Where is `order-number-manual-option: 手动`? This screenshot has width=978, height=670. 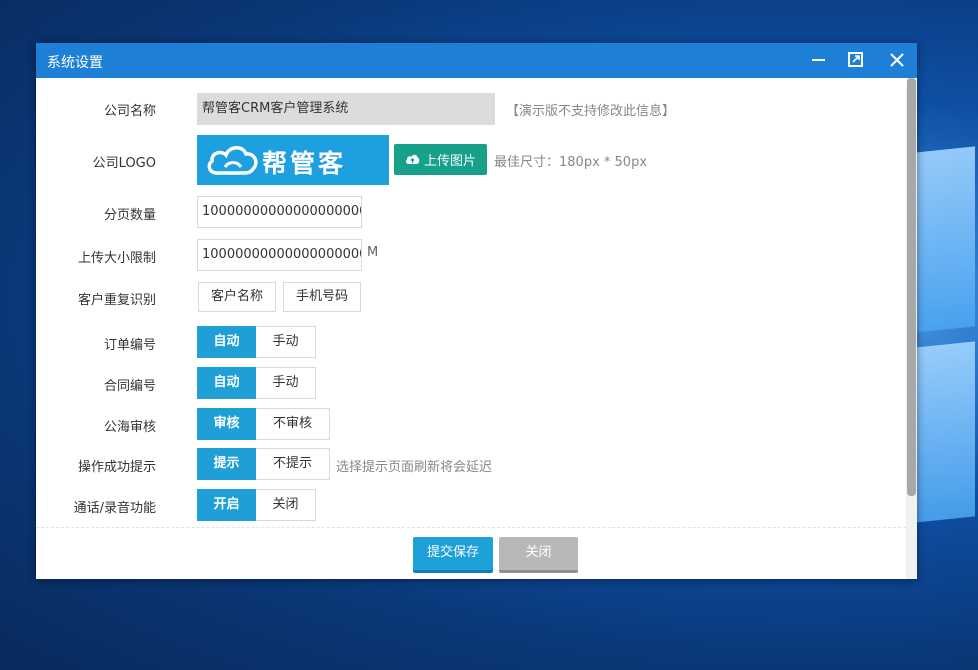
order-number-manual-option: 手动 is located at coordinates (286, 342).